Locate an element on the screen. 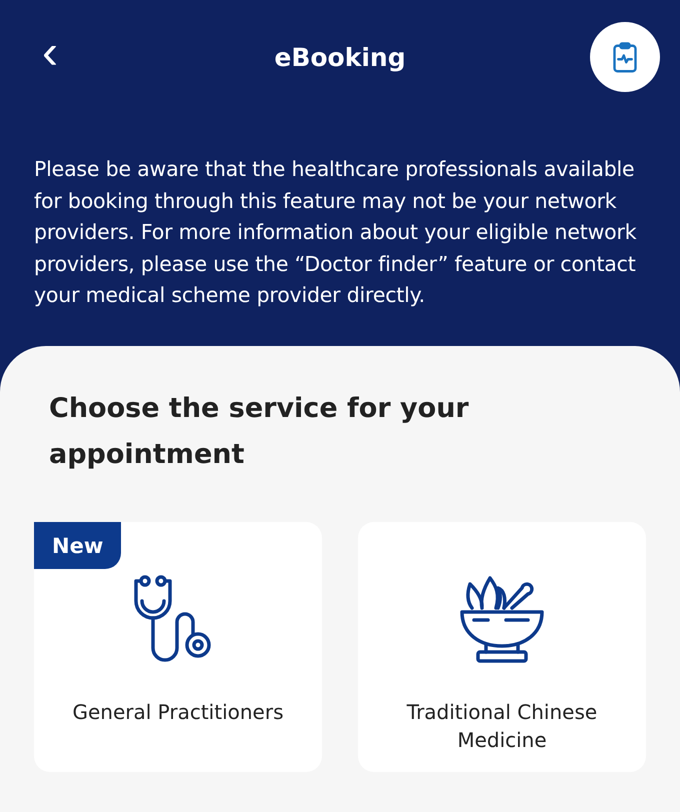  service-card: New General Practitioners is located at coordinates (178, 647).